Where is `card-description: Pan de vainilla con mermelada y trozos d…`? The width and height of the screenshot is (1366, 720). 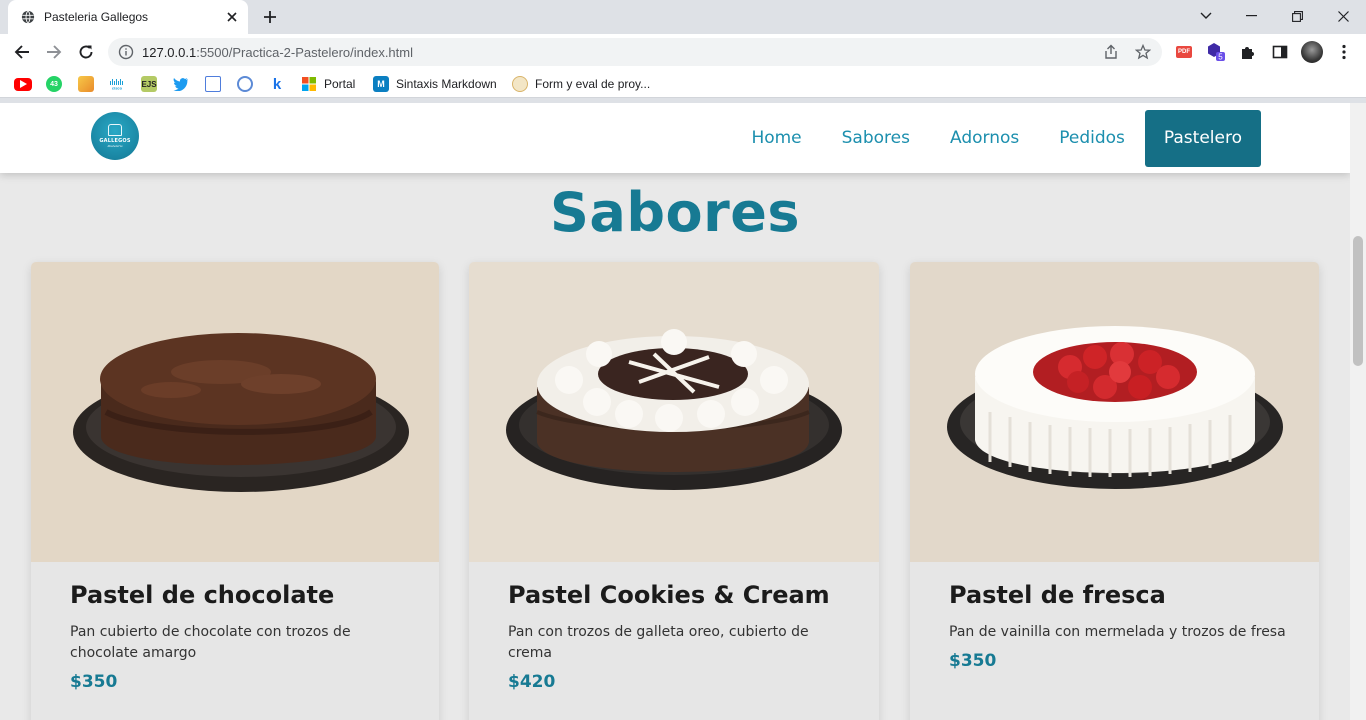
card-description: Pan de vainilla con mermelada y trozos d… is located at coordinates (1117, 632).